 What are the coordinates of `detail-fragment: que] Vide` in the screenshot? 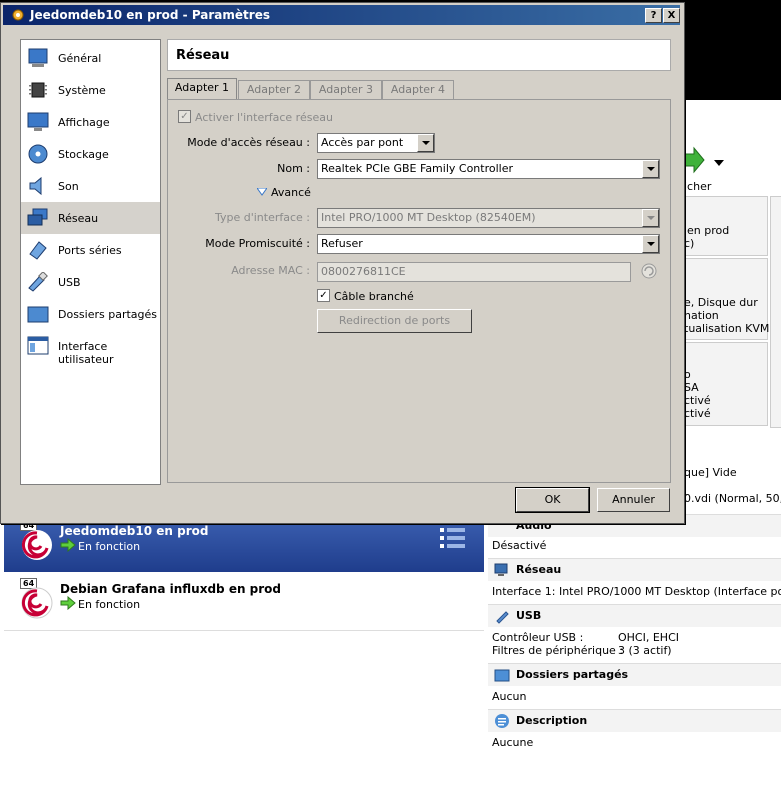 It's located at (710, 472).